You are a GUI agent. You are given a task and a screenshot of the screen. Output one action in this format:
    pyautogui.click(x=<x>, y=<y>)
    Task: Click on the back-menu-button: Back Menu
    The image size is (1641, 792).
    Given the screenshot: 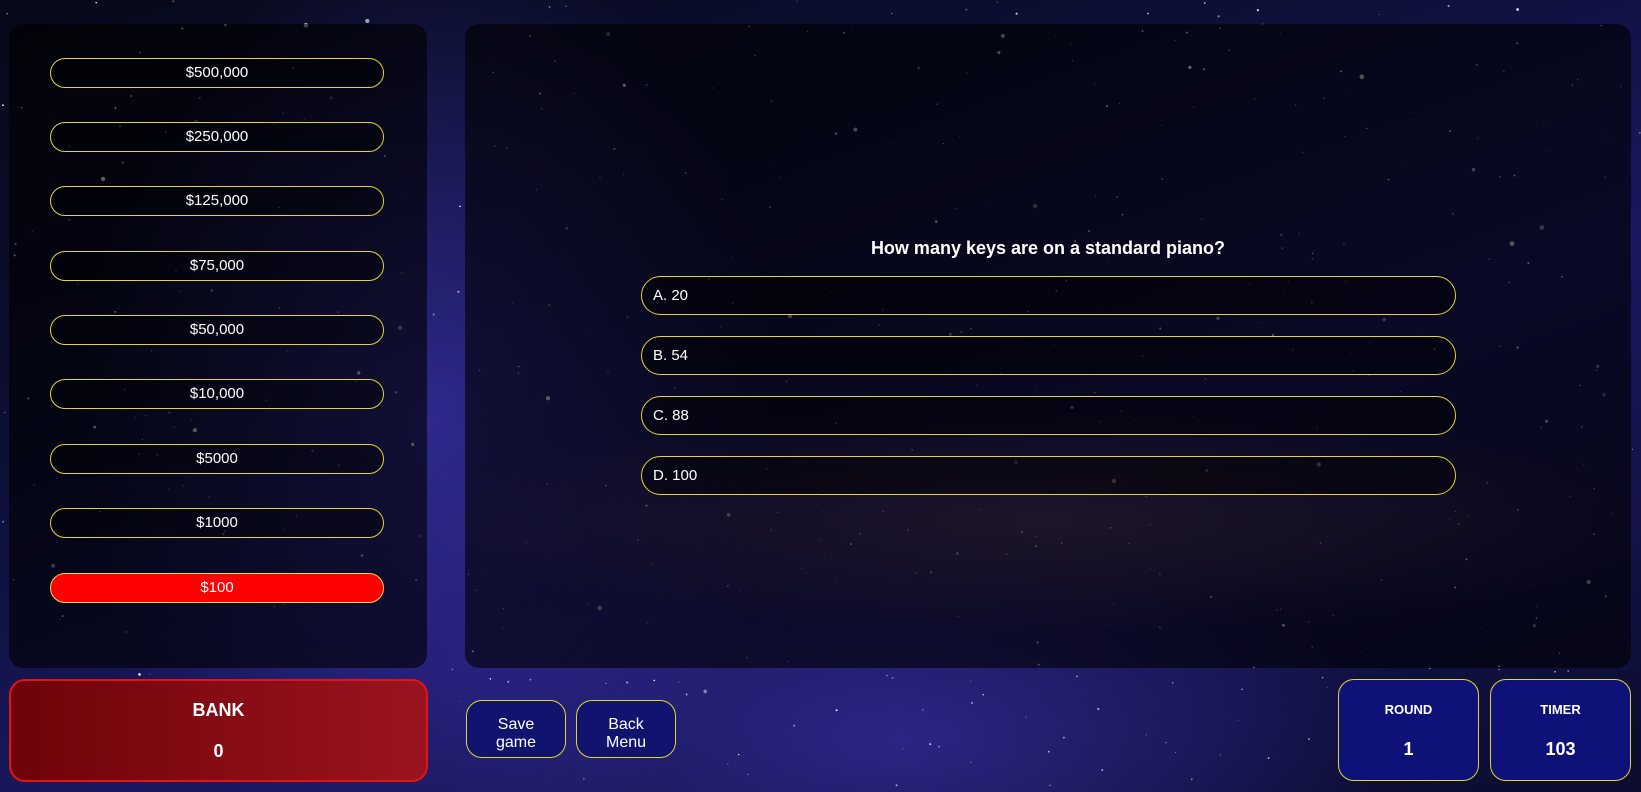 What is the action you would take?
    pyautogui.click(x=626, y=729)
    